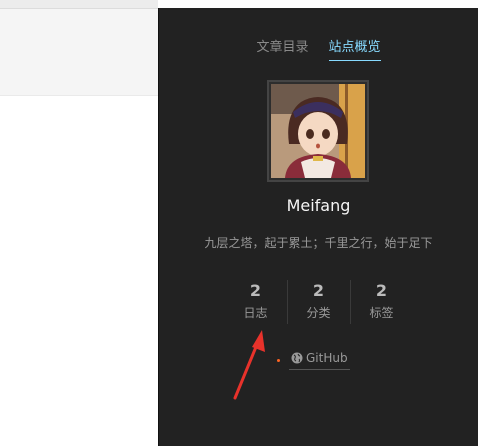 The image size is (478, 446). What do you see at coordinates (255, 290) in the screenshot?
I see `stat-posts-count: 2` at bounding box center [255, 290].